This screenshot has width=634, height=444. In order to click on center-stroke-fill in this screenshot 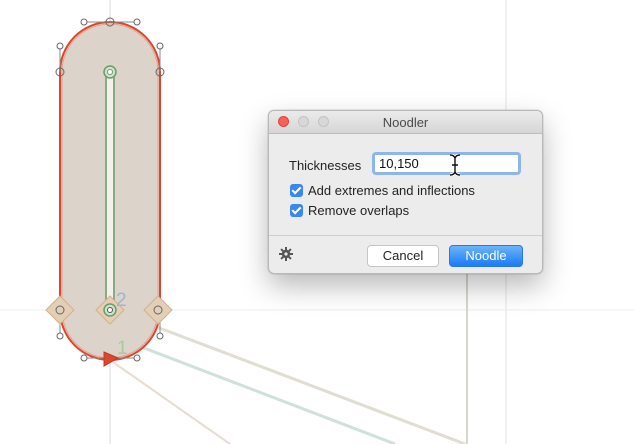, I will do `click(110, 191)`.